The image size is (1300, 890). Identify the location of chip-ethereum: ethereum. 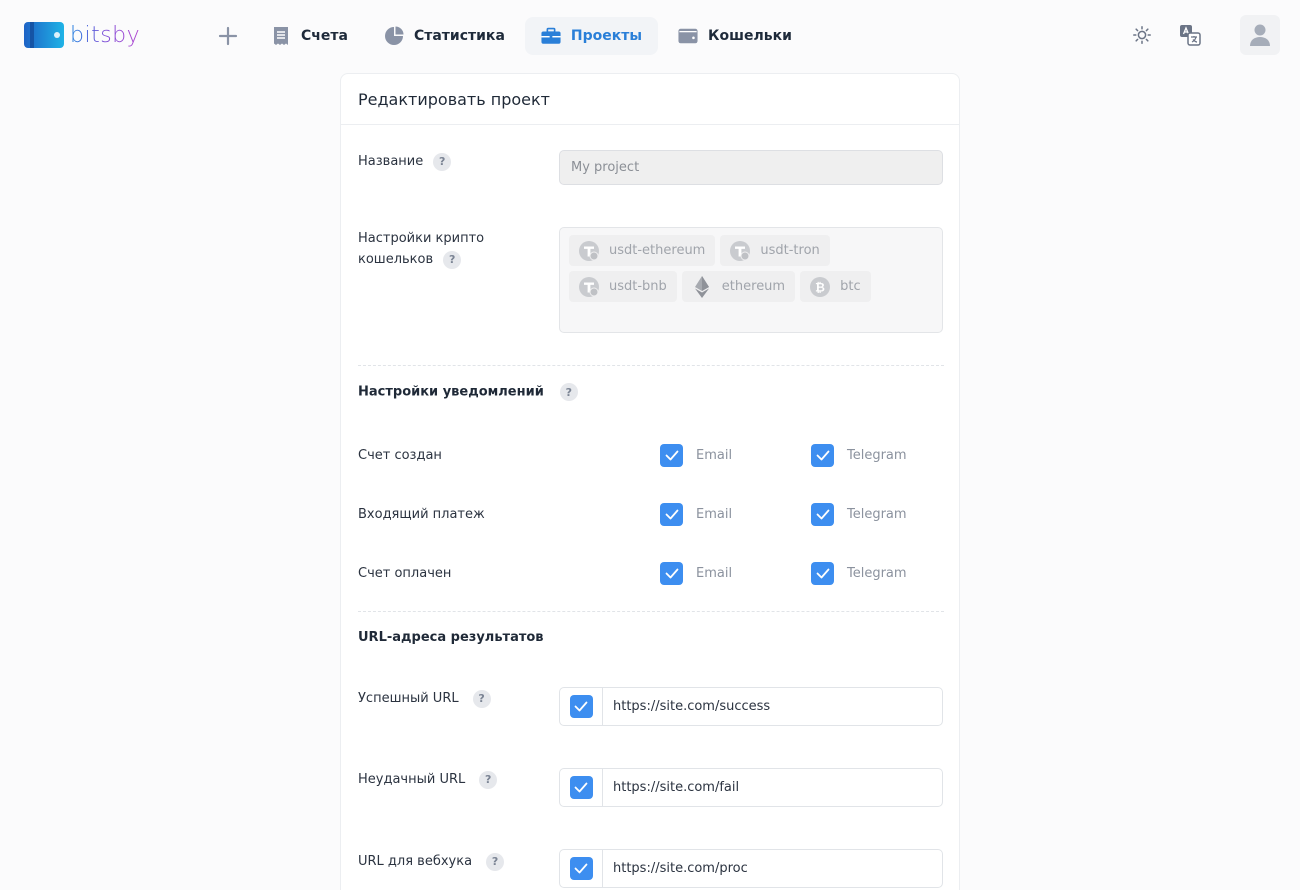
(738, 286).